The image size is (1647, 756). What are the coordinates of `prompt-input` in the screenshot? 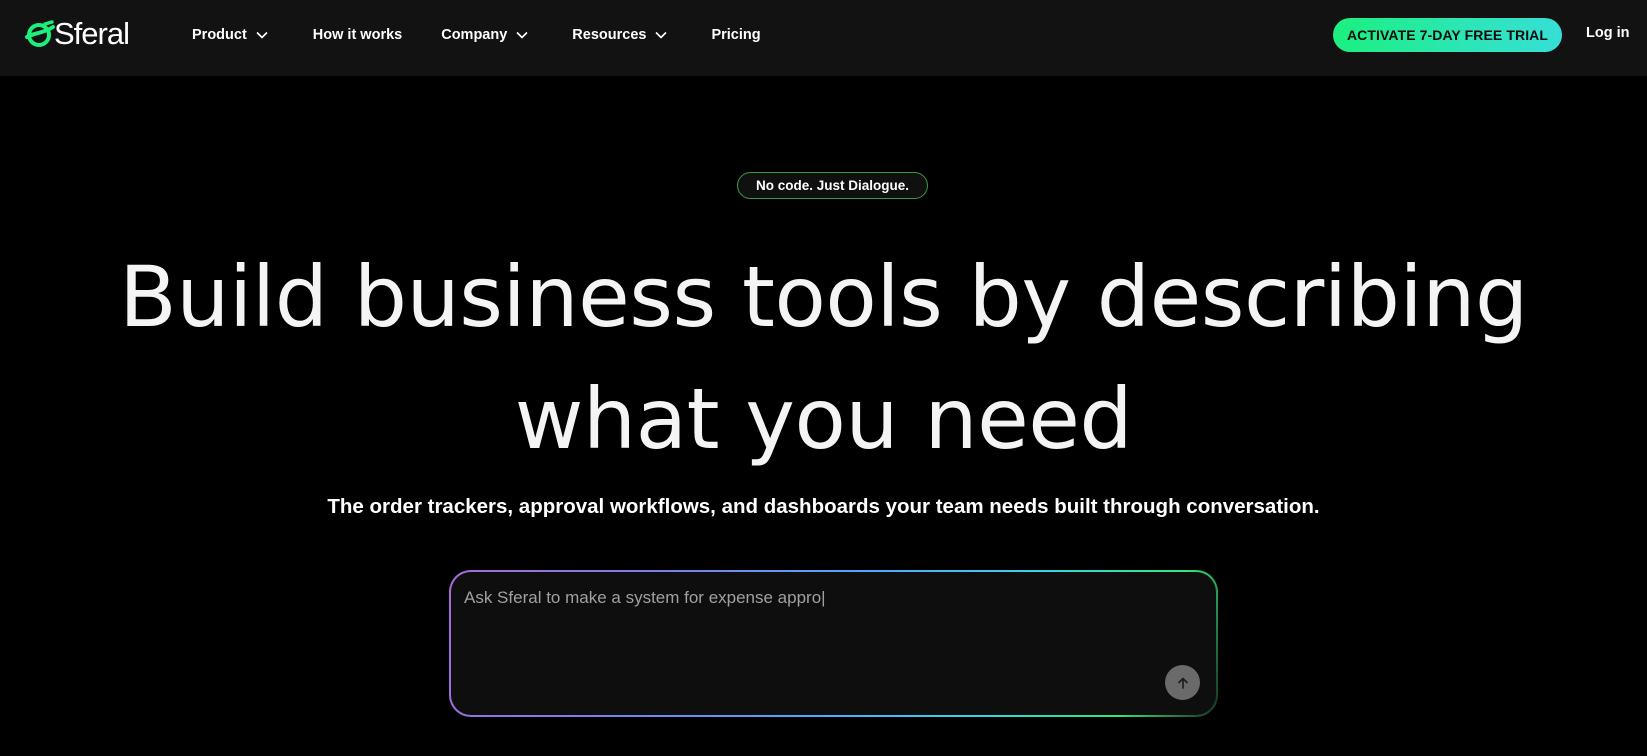 It's located at (824, 598).